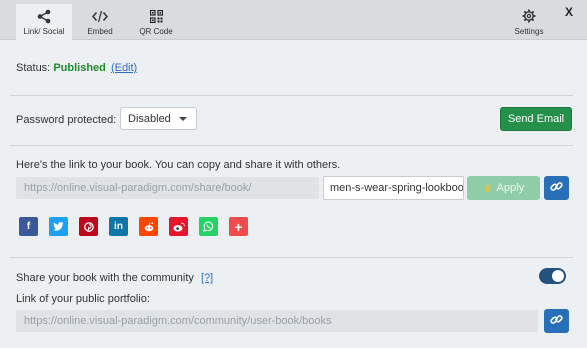  I want to click on password-select: Disabled, so click(158, 118).